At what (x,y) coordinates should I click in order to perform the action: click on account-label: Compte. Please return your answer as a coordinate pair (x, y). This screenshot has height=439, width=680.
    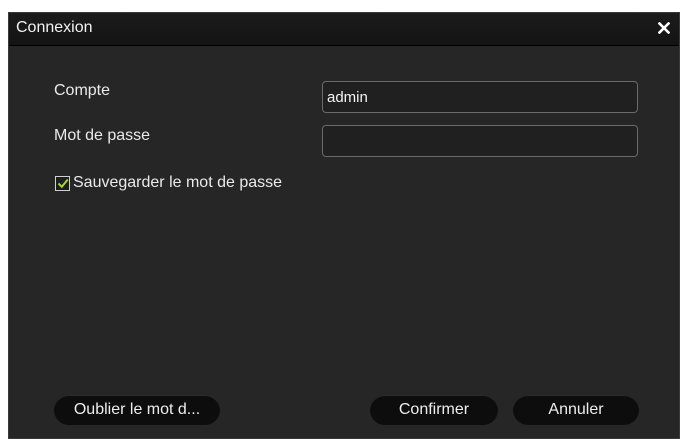
    Looking at the image, I should click on (82, 90).